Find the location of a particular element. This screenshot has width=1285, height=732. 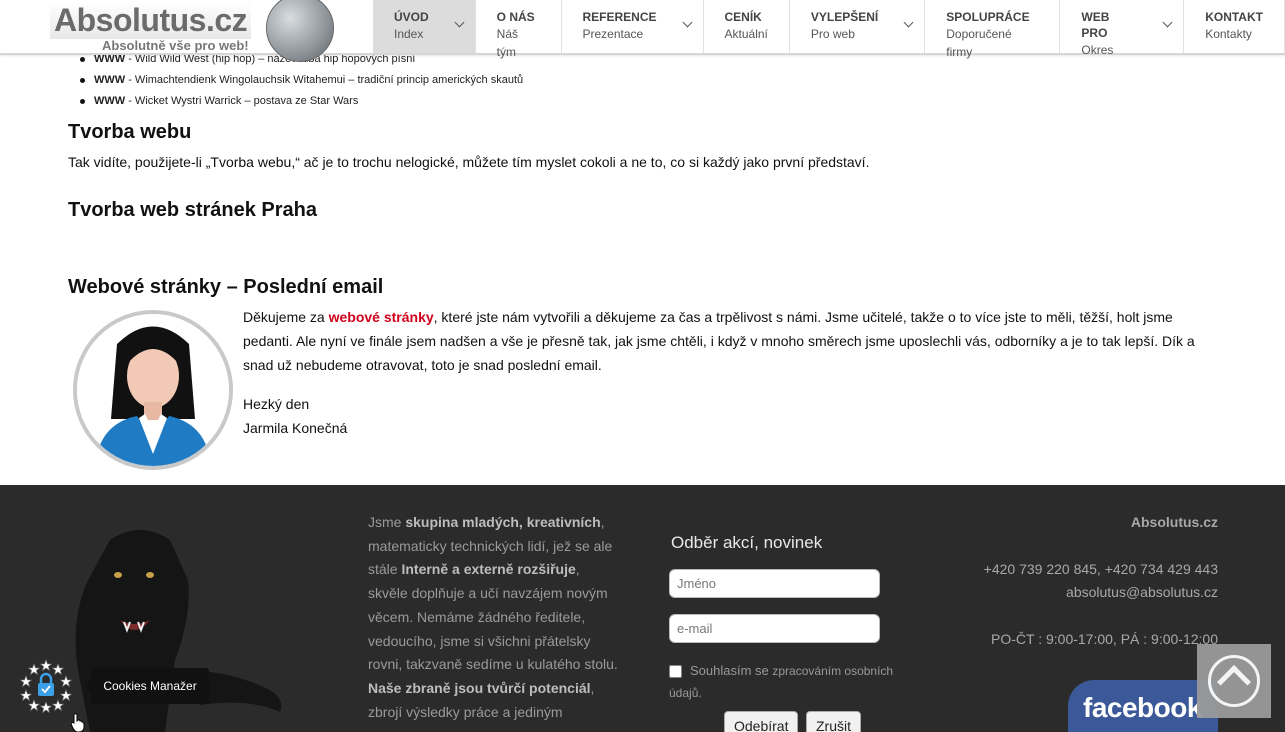

nav-title: O NÁS is located at coordinates (515, 17).